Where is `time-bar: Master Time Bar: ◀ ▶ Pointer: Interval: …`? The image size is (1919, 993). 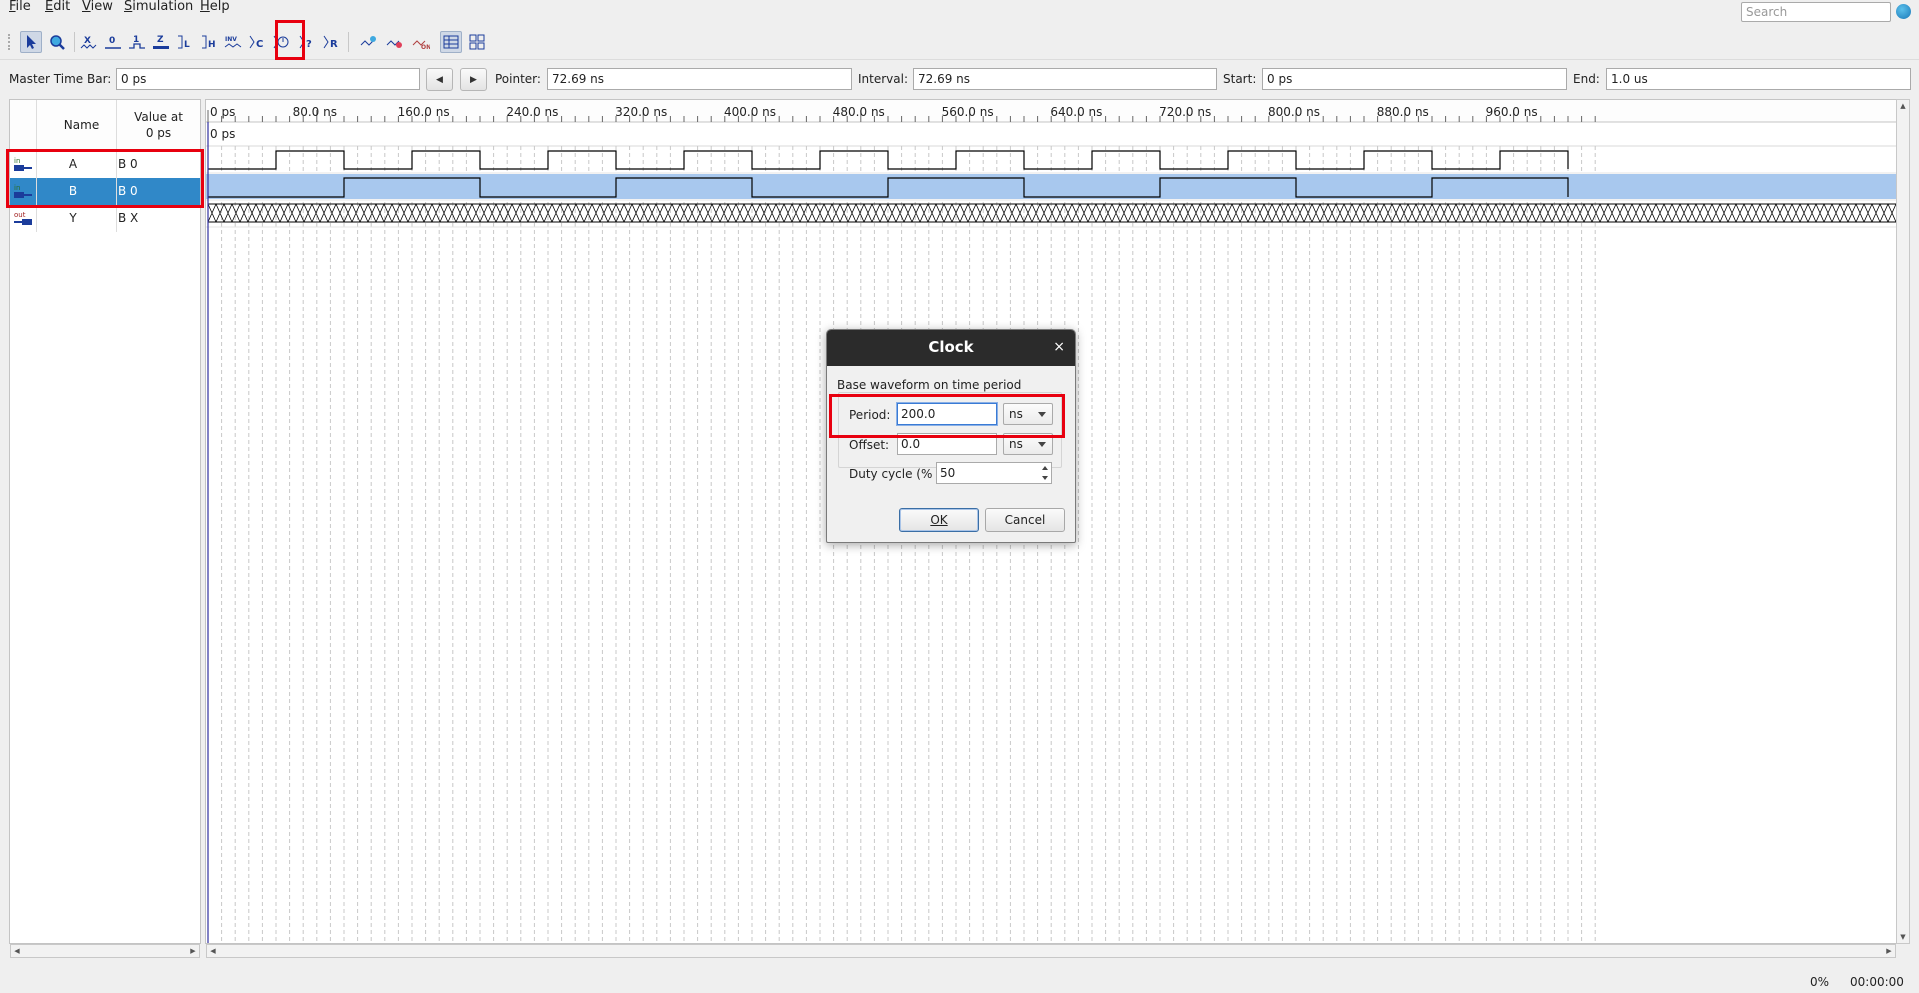
time-bar: Master Time Bar: ◀ ▶ Pointer: Interval: … is located at coordinates (959, 79).